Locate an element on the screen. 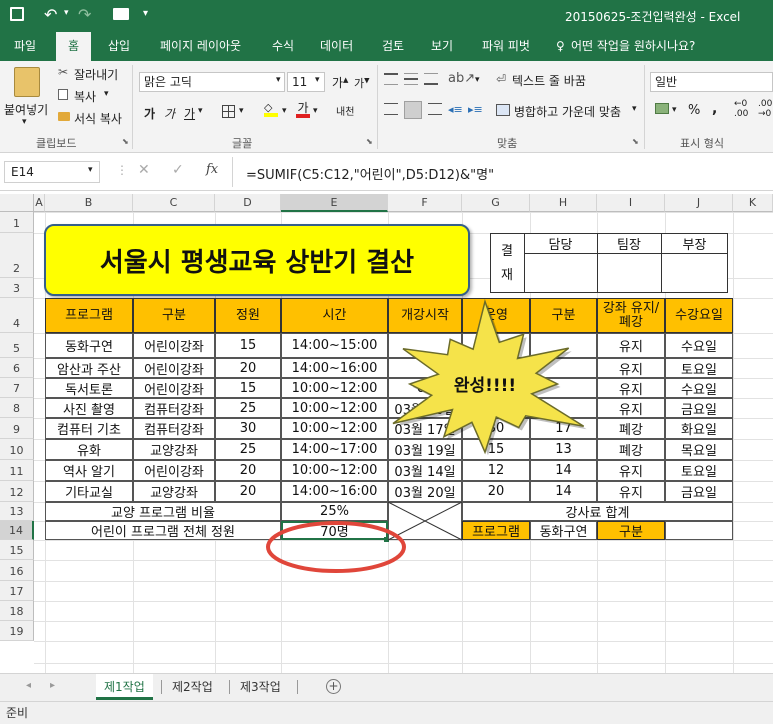  phonetic-icon: 내천 is located at coordinates (345, 110).